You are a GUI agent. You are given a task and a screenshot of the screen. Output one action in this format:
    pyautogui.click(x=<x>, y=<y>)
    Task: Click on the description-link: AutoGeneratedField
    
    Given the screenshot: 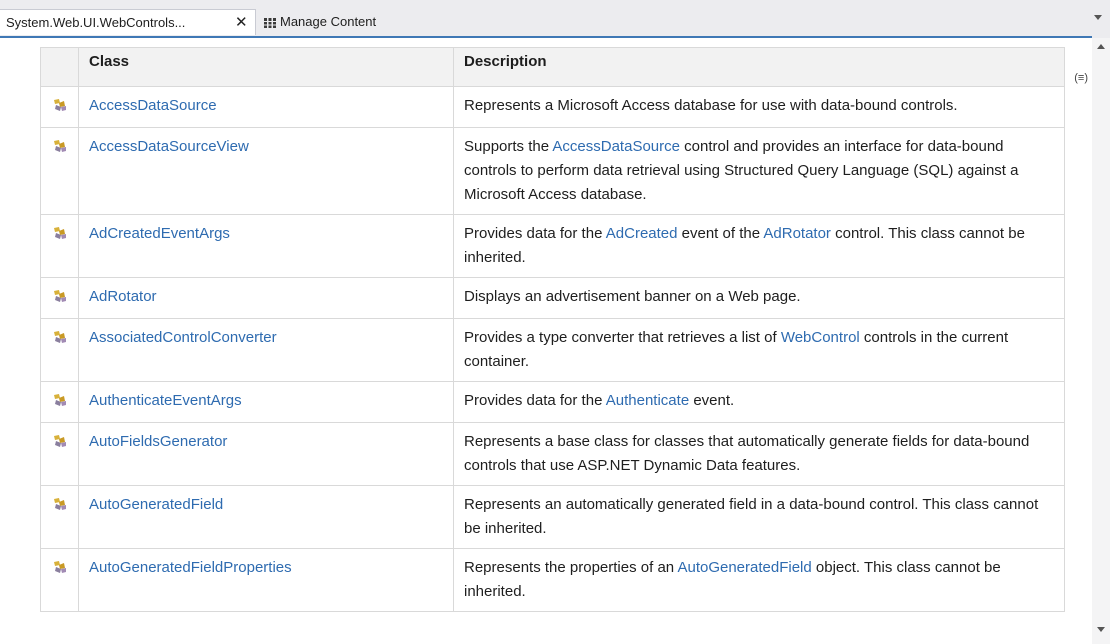 What is the action you would take?
    pyautogui.click(x=744, y=567)
    